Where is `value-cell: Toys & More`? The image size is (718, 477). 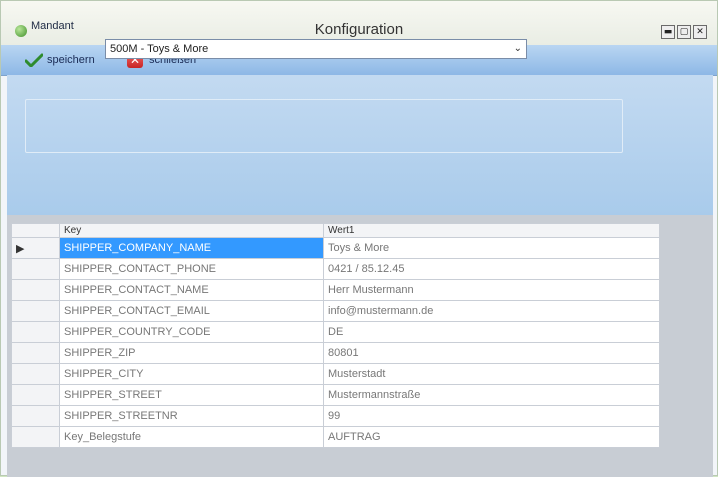
value-cell: Toys & More is located at coordinates (491, 248).